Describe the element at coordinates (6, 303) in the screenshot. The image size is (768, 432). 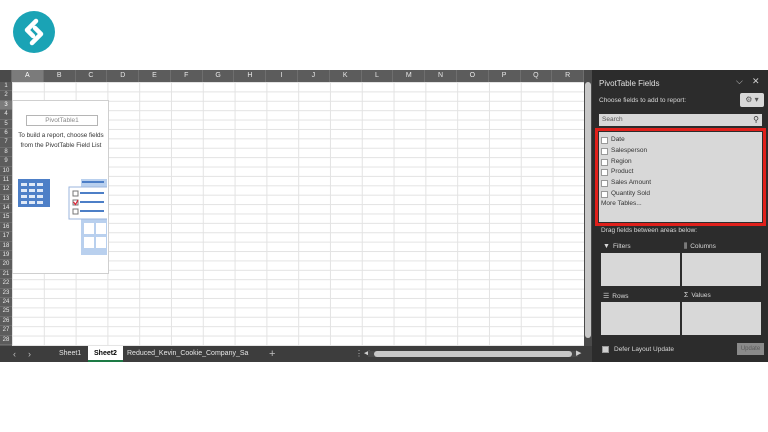
I see `row-header-24: 24` at that location.